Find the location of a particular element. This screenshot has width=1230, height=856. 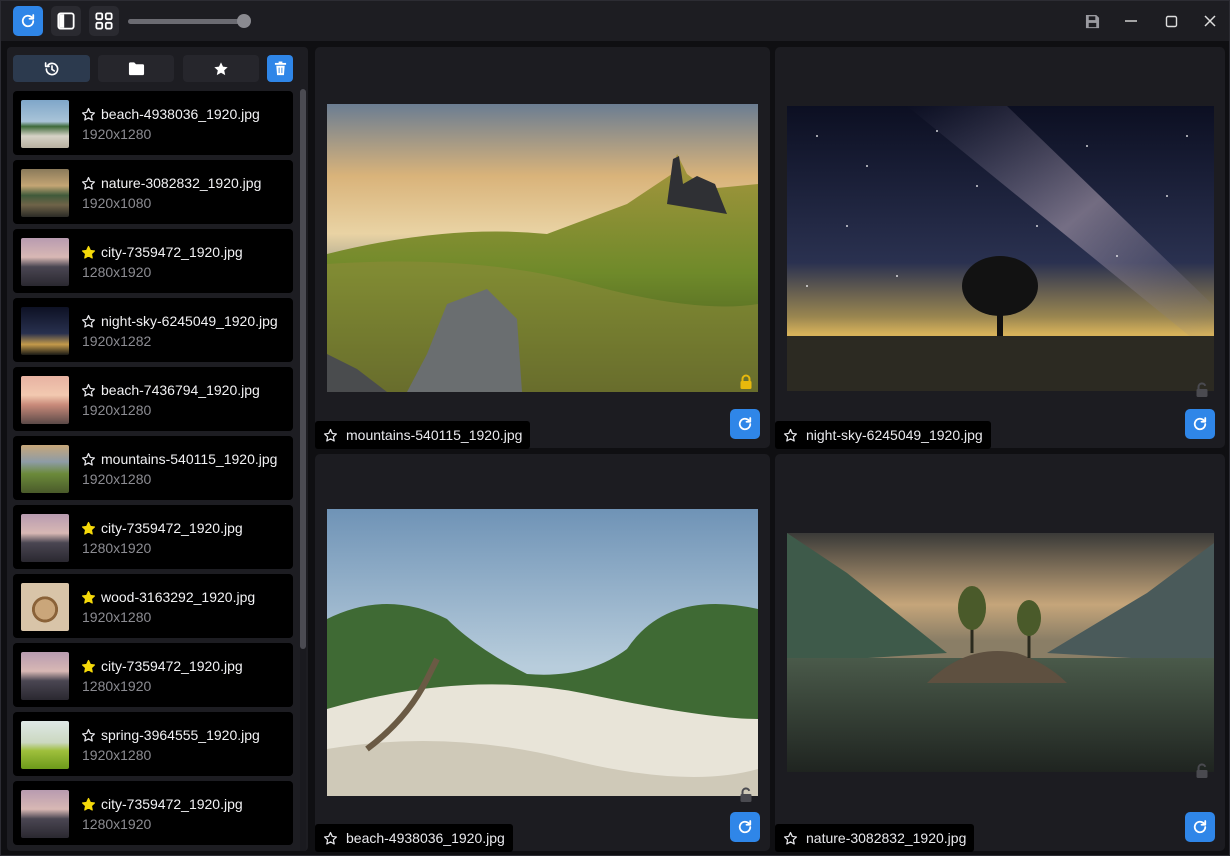

lock-icon is located at coordinates (746, 381).